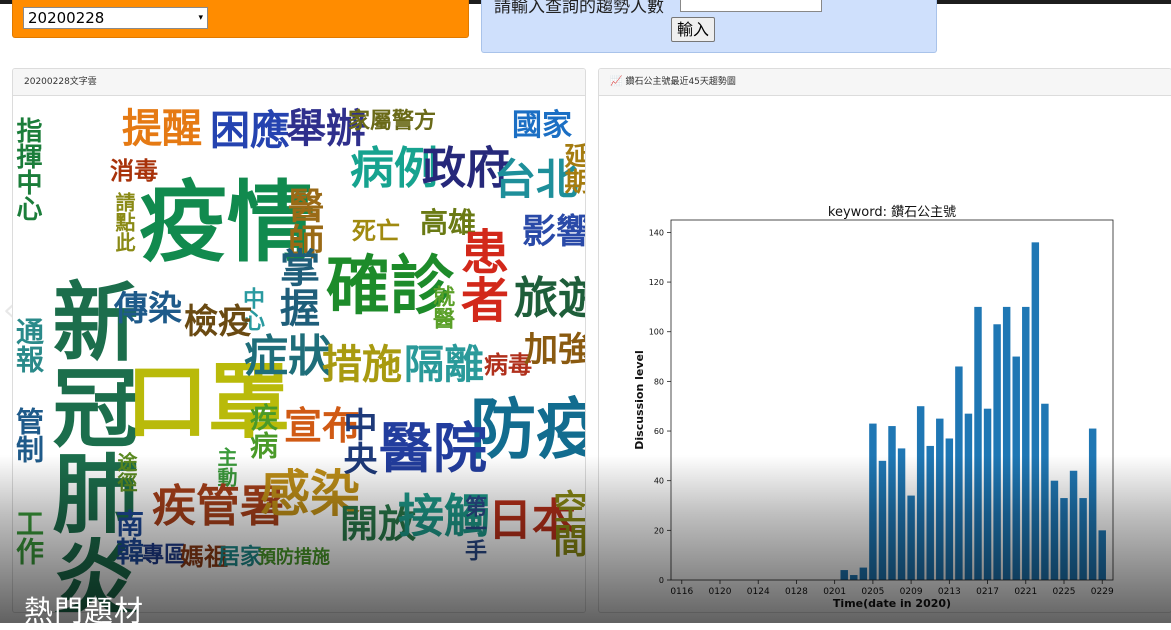  Describe the element at coordinates (796, 592) in the screenshot. I see `x-tick-label: 0128` at that location.